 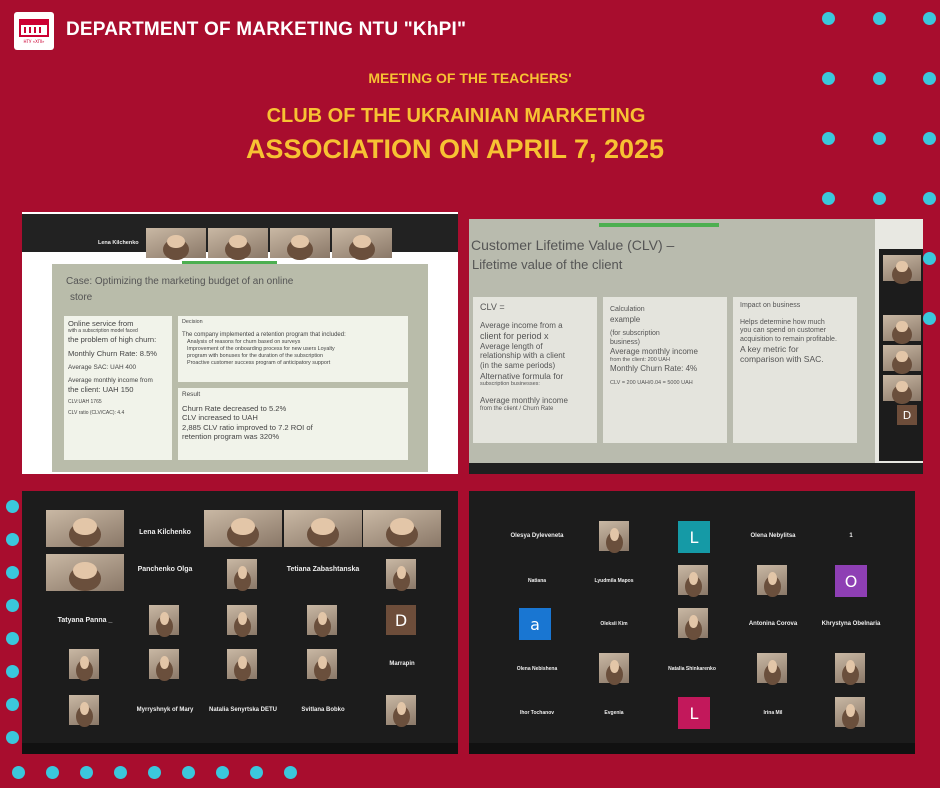 What do you see at coordinates (165, 569) in the screenshot?
I see `participant-name: Panchenko Olga` at bounding box center [165, 569].